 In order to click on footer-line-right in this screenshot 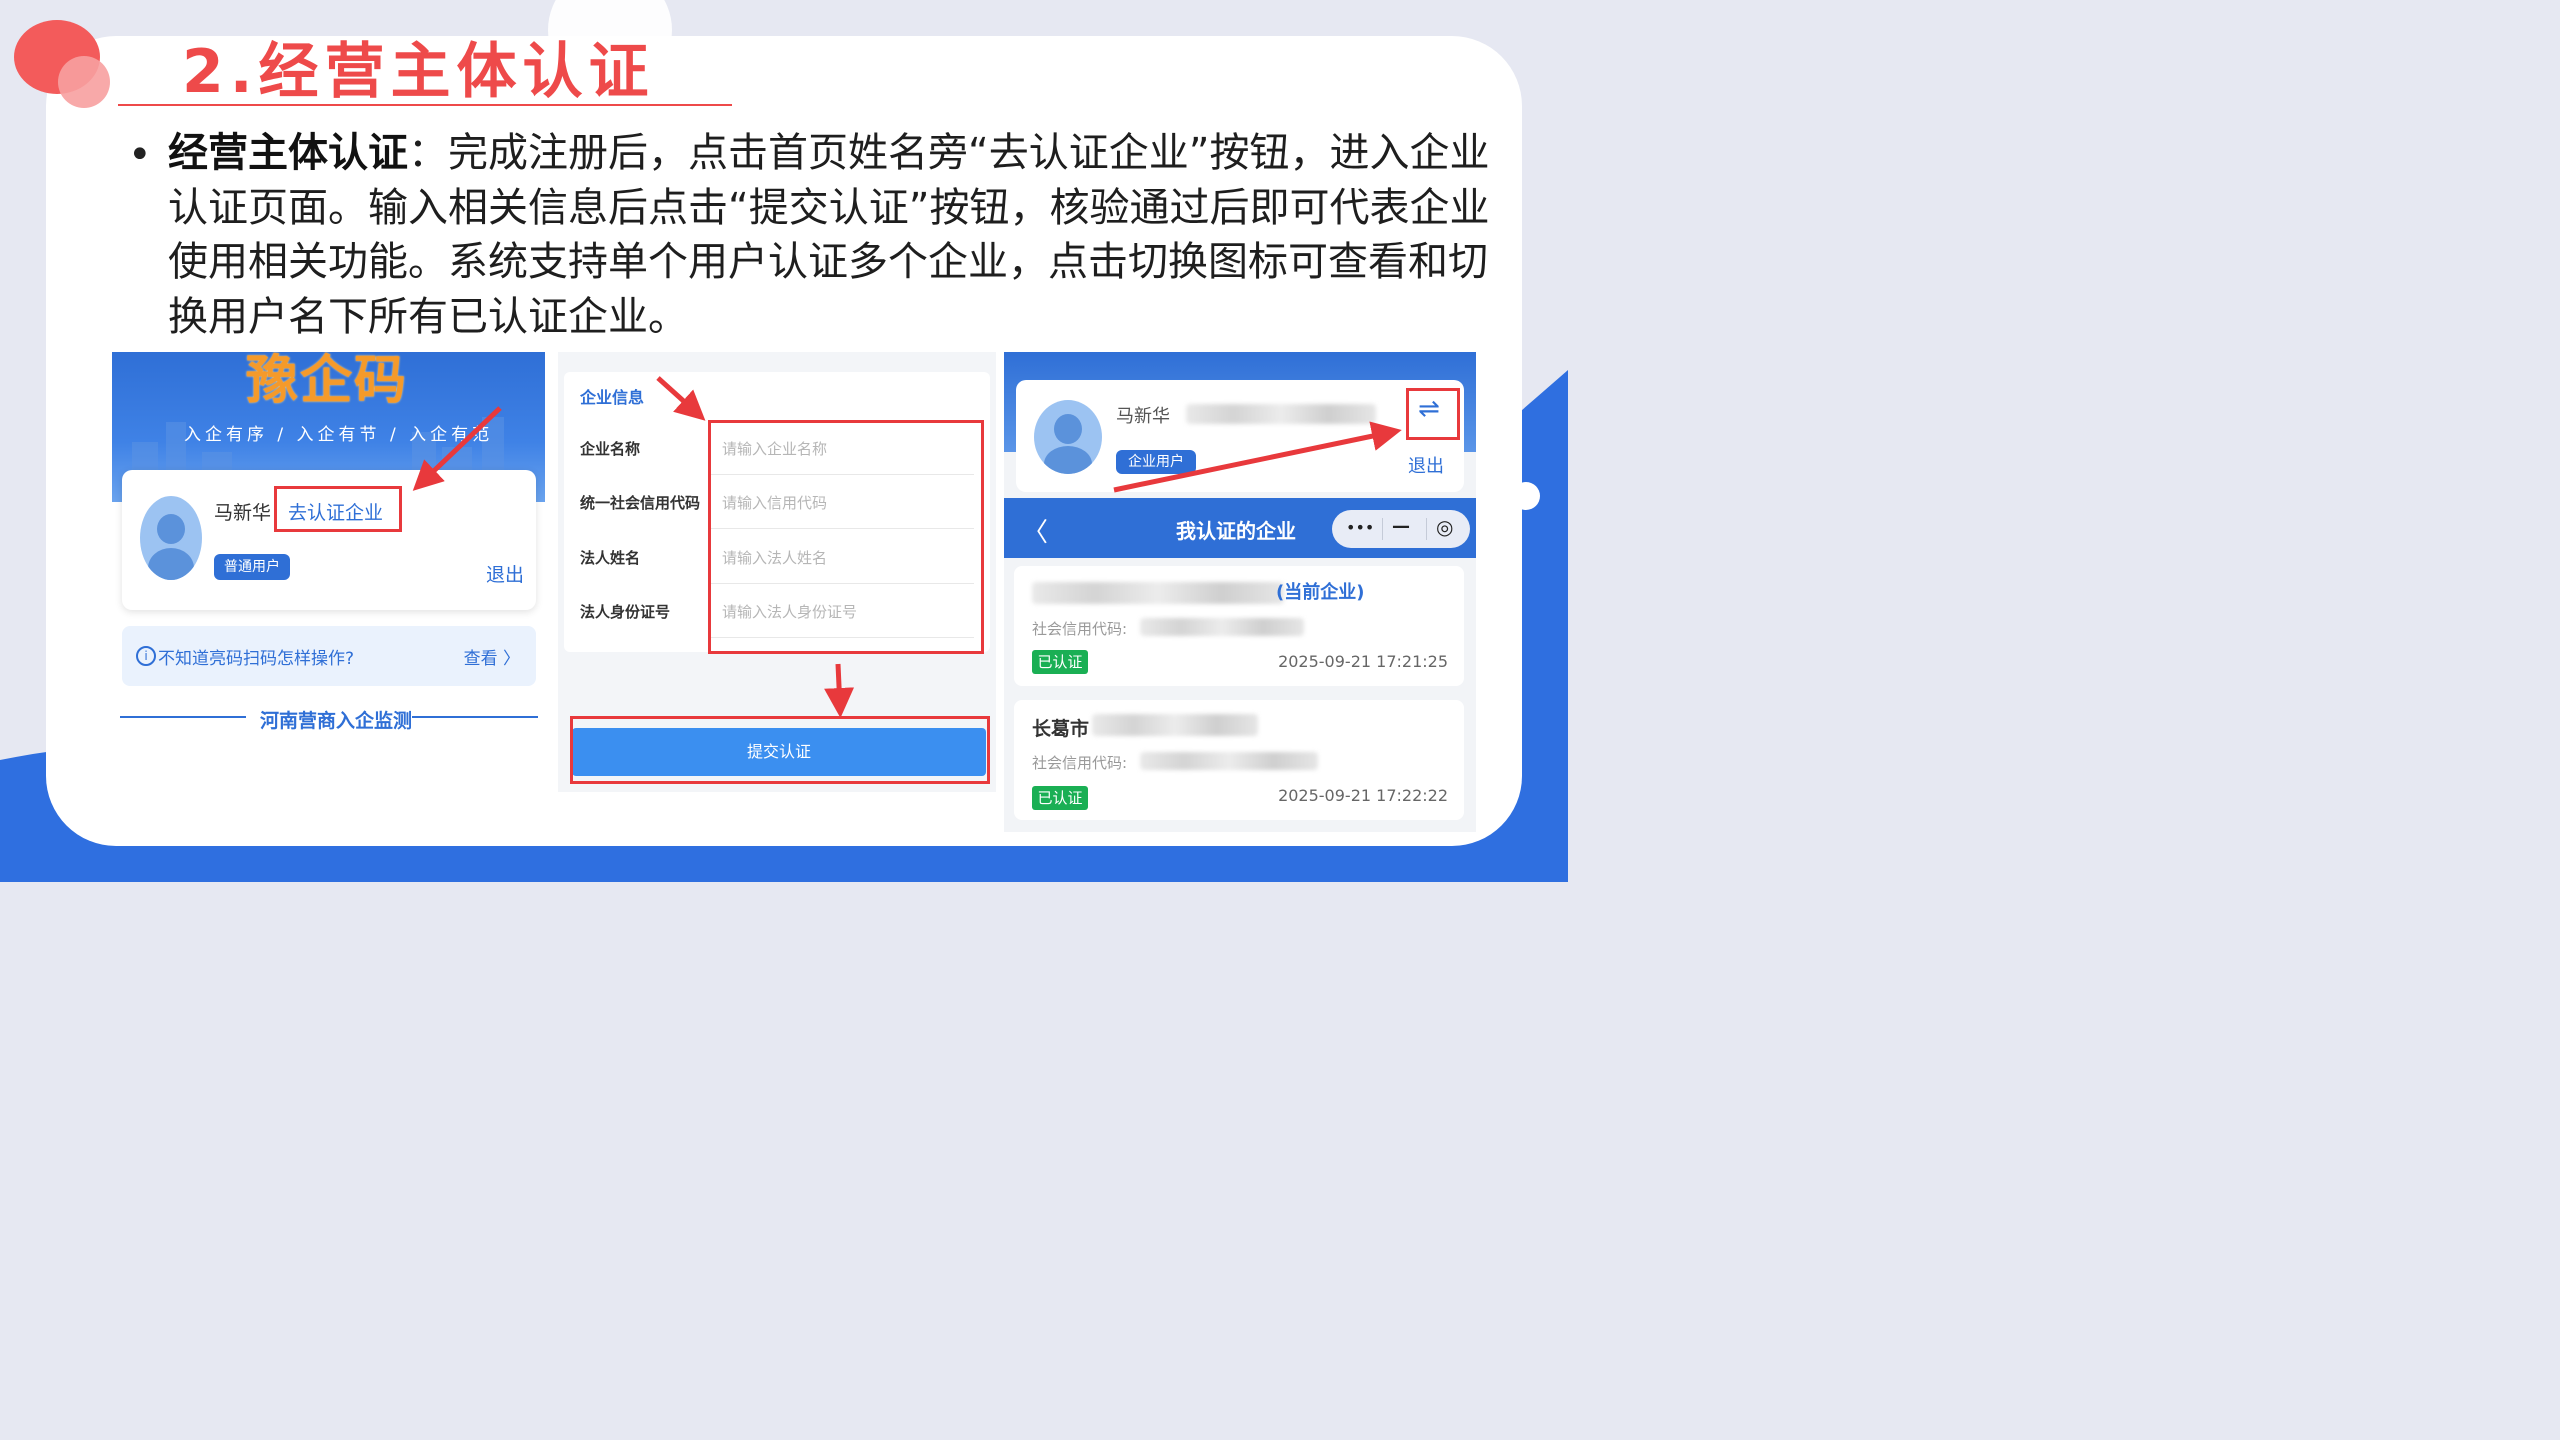, I will do `click(475, 717)`.